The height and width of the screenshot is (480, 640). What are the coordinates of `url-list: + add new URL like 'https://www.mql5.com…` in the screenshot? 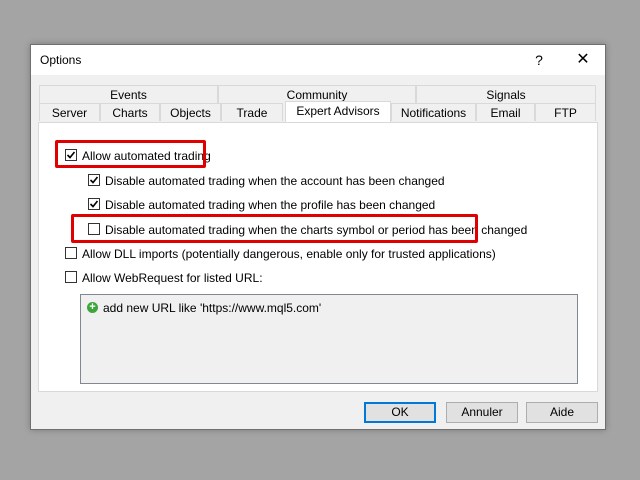 It's located at (329, 339).